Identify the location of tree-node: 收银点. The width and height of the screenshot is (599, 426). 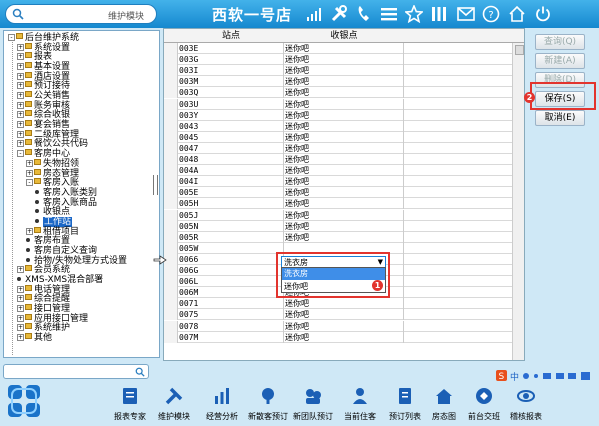
(52, 212).